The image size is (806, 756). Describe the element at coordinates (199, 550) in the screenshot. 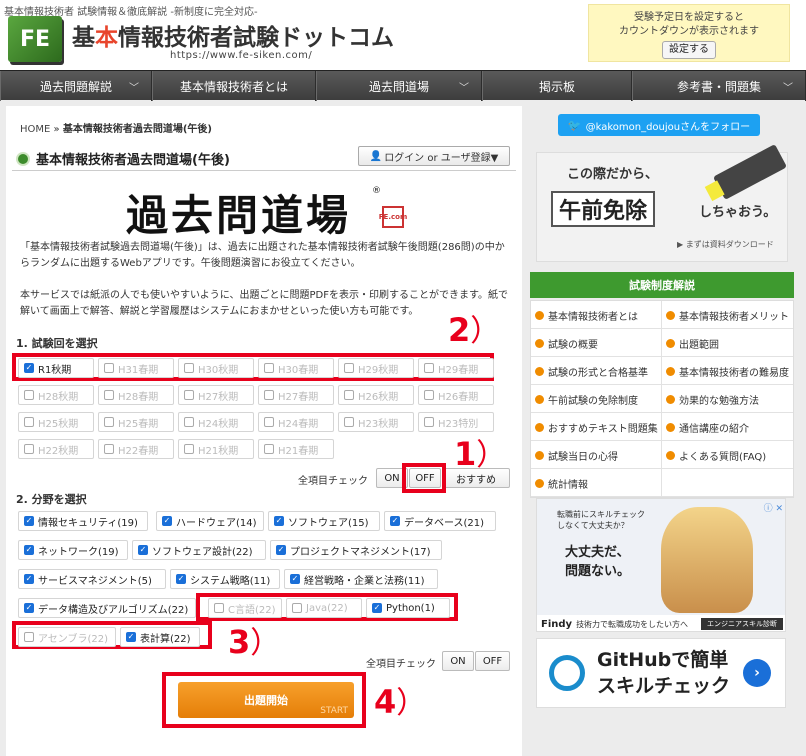

I see `field-checkbox: ✓ ソフトウェア設計(22)` at that location.